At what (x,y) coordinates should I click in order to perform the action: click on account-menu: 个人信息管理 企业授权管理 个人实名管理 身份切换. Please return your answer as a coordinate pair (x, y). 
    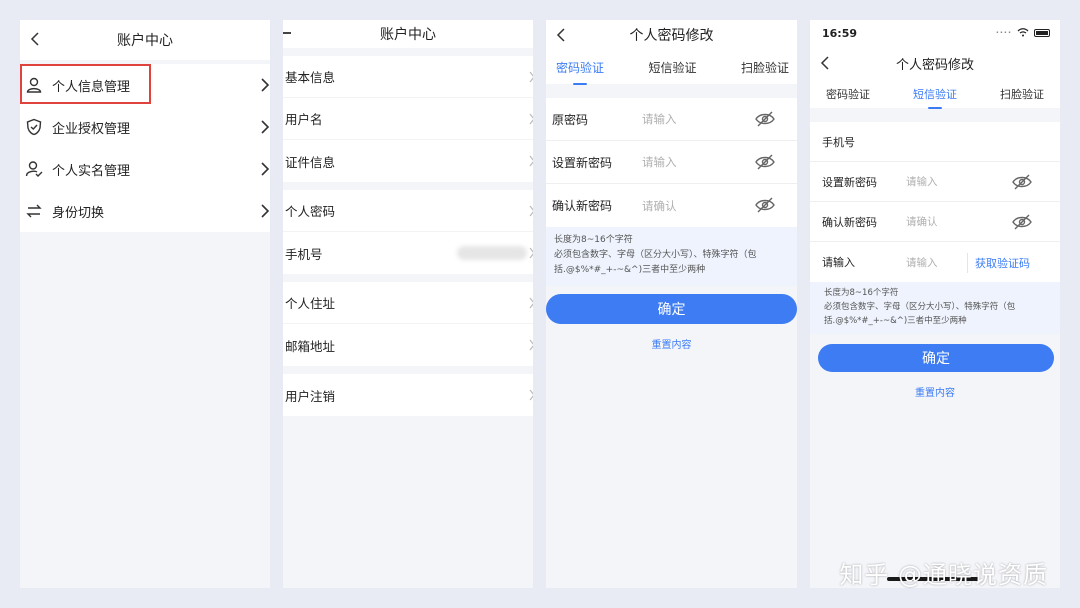
    Looking at the image, I should click on (145, 148).